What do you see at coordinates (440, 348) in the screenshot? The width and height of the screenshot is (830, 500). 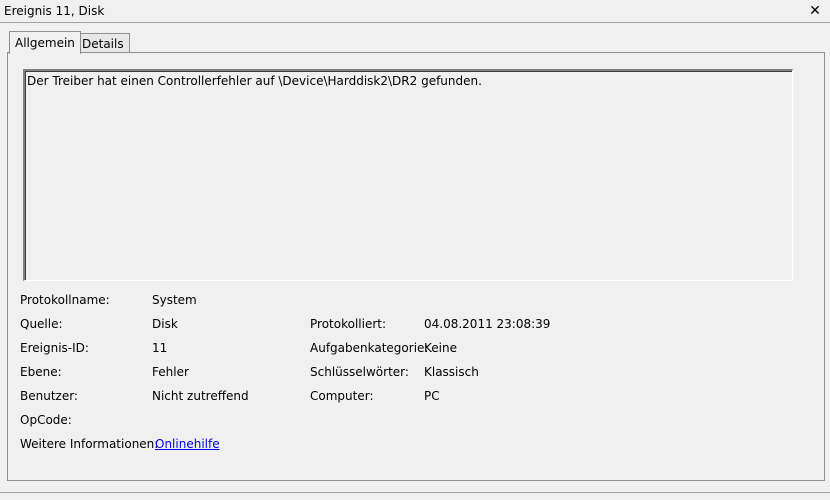 I see `value-aufgabenkategorie: Keine` at bounding box center [440, 348].